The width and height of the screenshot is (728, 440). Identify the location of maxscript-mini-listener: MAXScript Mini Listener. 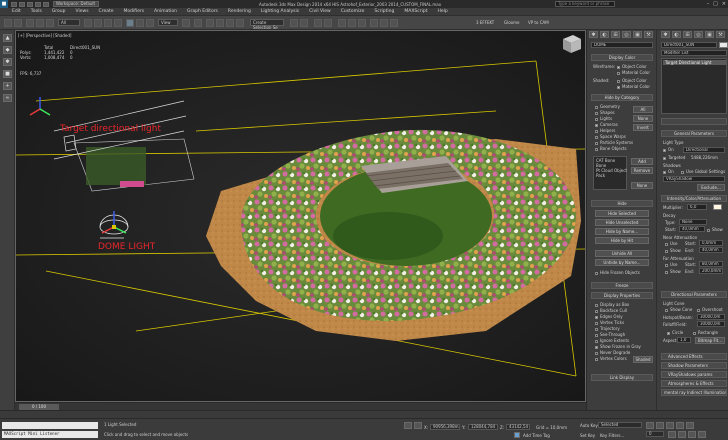
(50, 434).